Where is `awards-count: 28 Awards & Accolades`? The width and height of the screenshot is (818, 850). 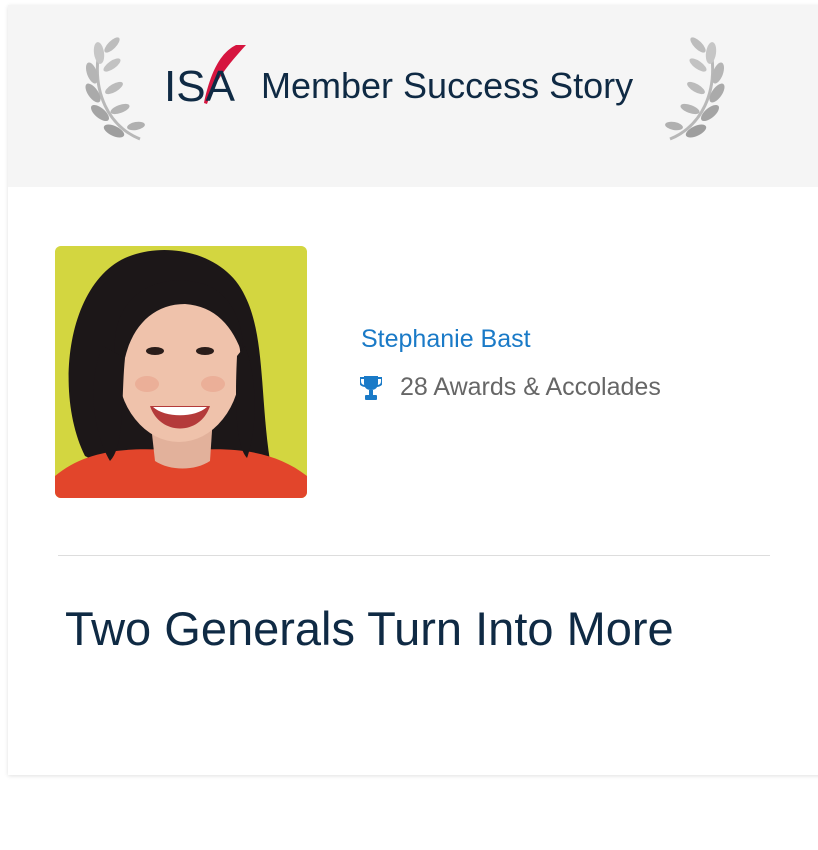 awards-count: 28 Awards & Accolades is located at coordinates (530, 387).